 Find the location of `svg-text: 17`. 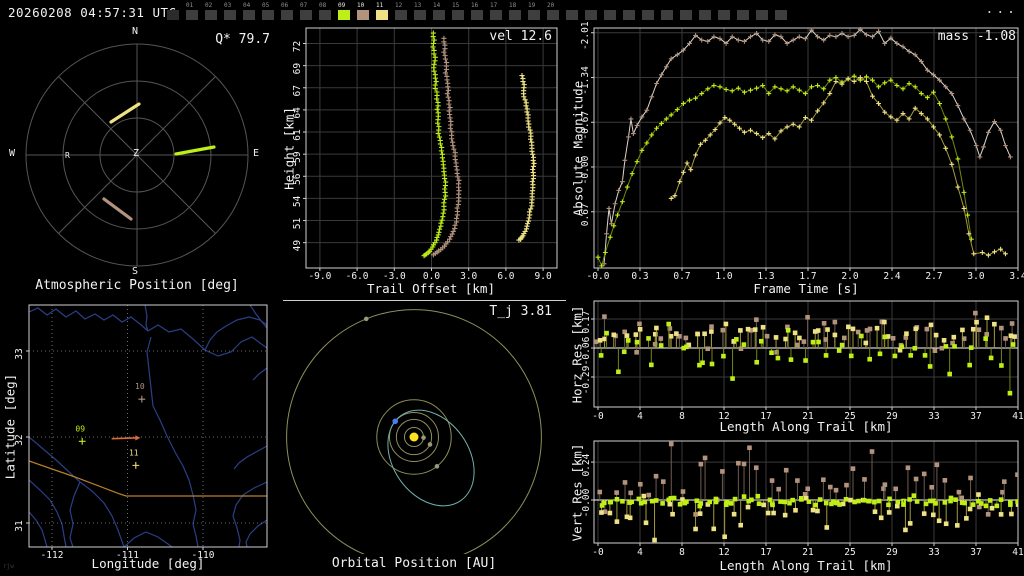

svg-text: 17 is located at coordinates (765, 552).